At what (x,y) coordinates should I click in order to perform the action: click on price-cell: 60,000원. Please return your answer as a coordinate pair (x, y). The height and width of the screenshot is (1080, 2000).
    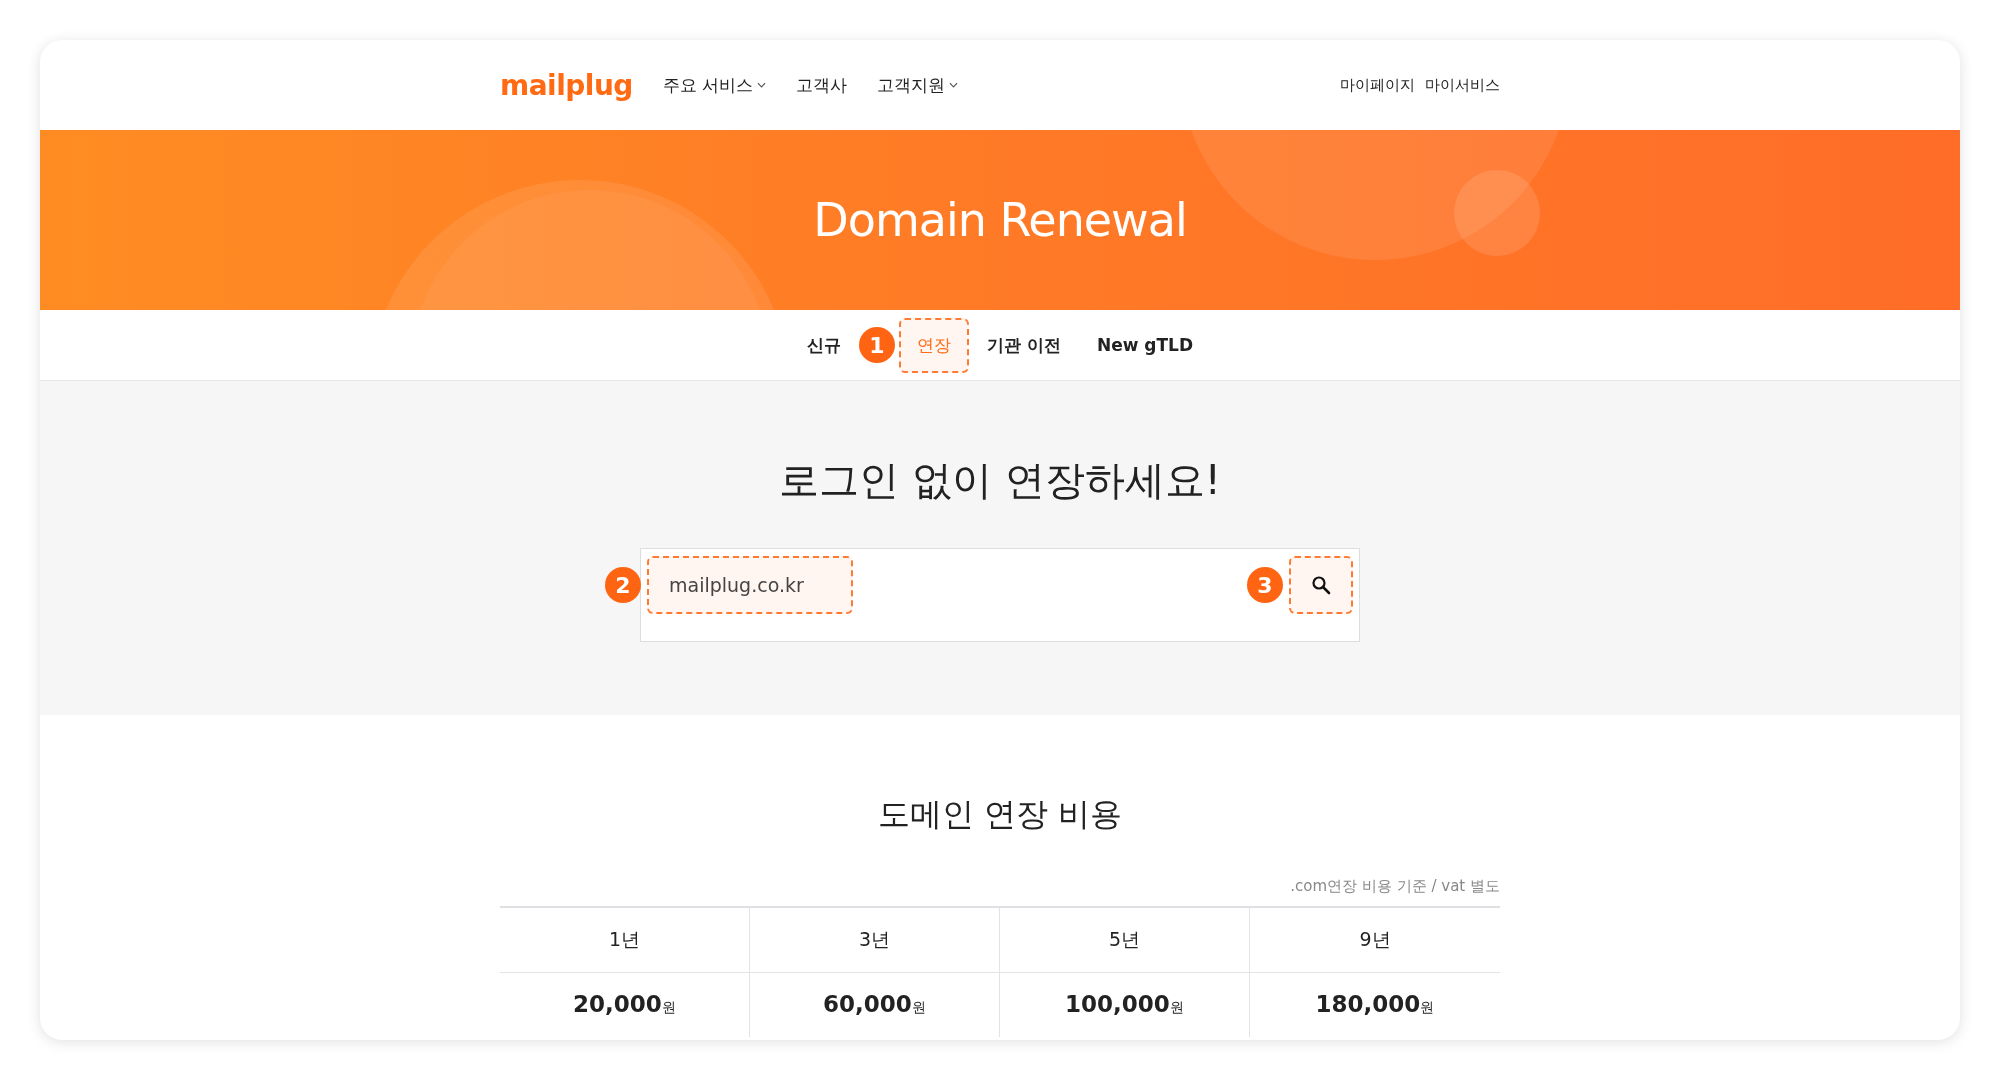
    Looking at the image, I should click on (875, 1005).